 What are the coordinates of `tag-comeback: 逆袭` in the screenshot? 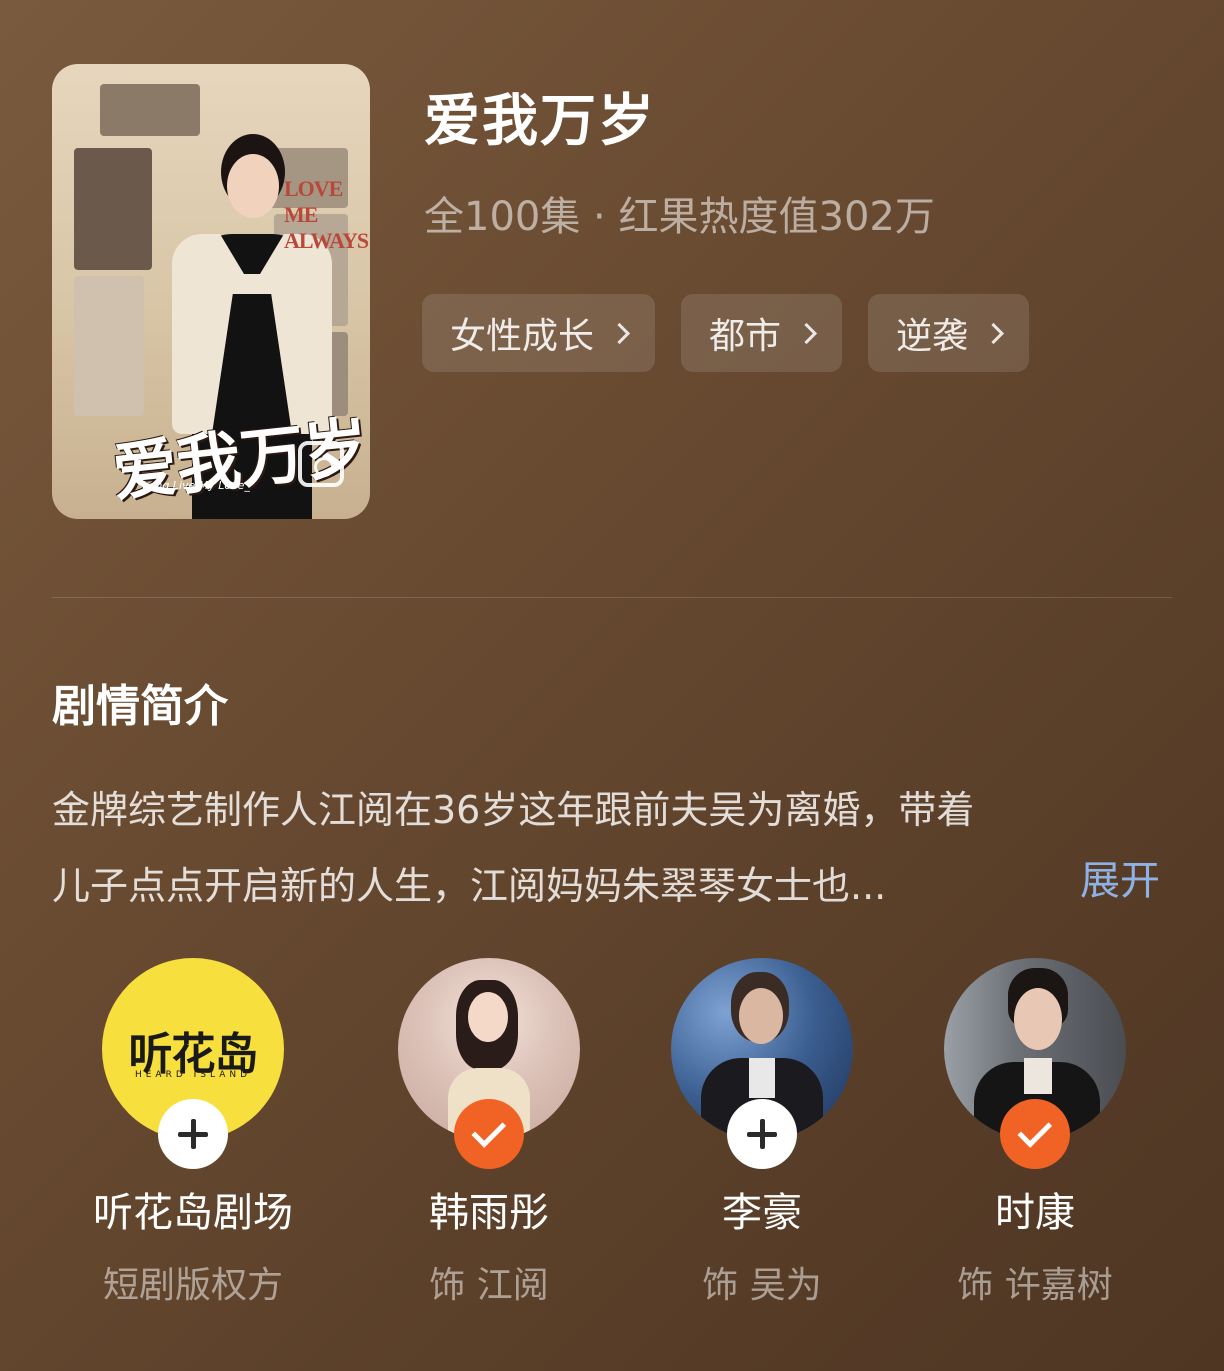 It's located at (949, 333).